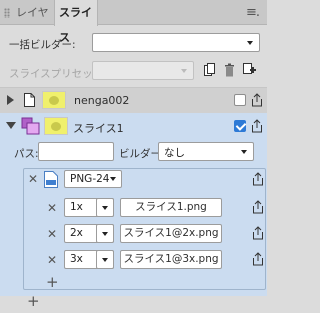 The width and height of the screenshot is (320, 313). I want to click on builder-value: なし, so click(174, 153).